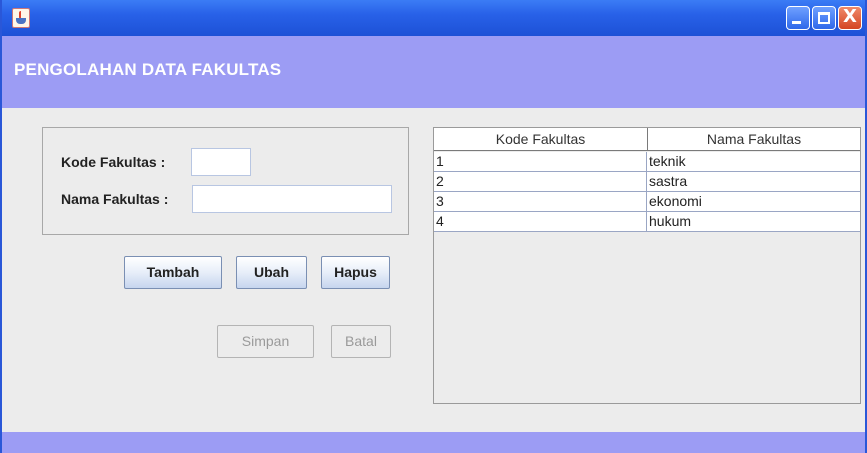  Describe the element at coordinates (667, 161) in the screenshot. I see `table-cell-nama: teknik` at that location.